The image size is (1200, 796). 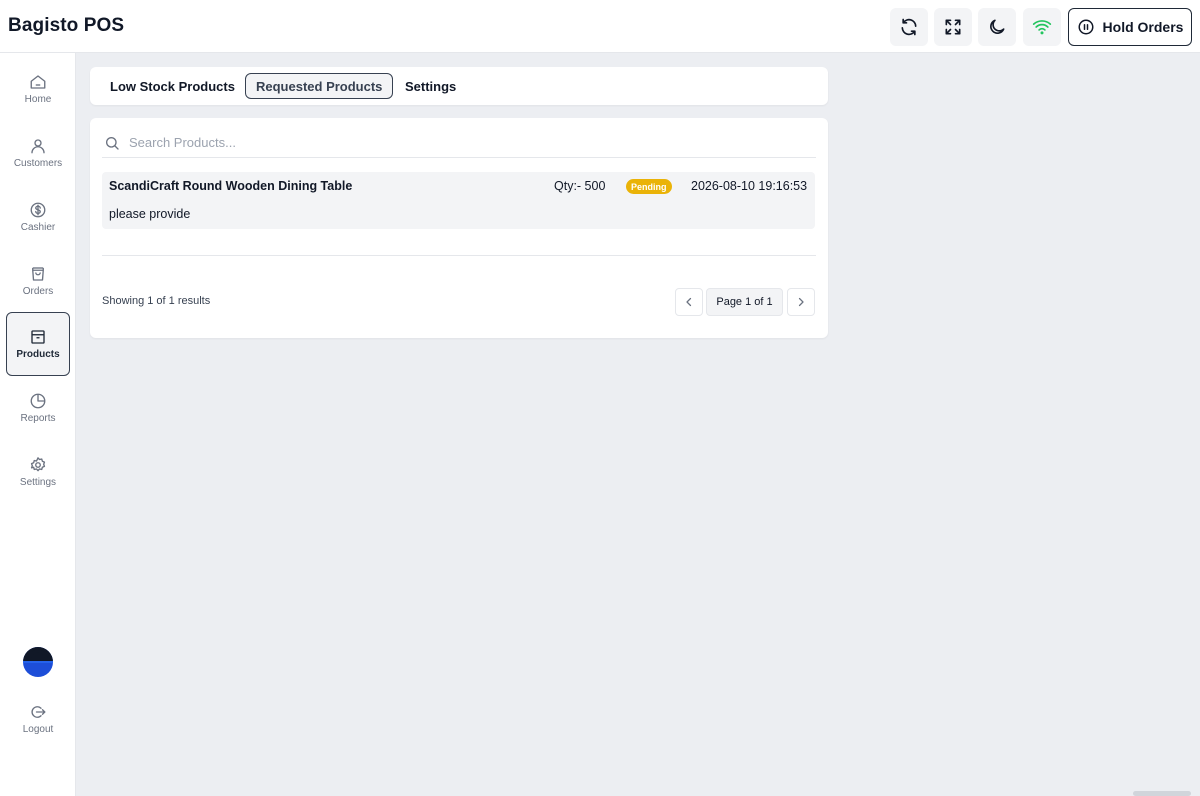 I want to click on refresh-icon, so click(x=909, y=27).